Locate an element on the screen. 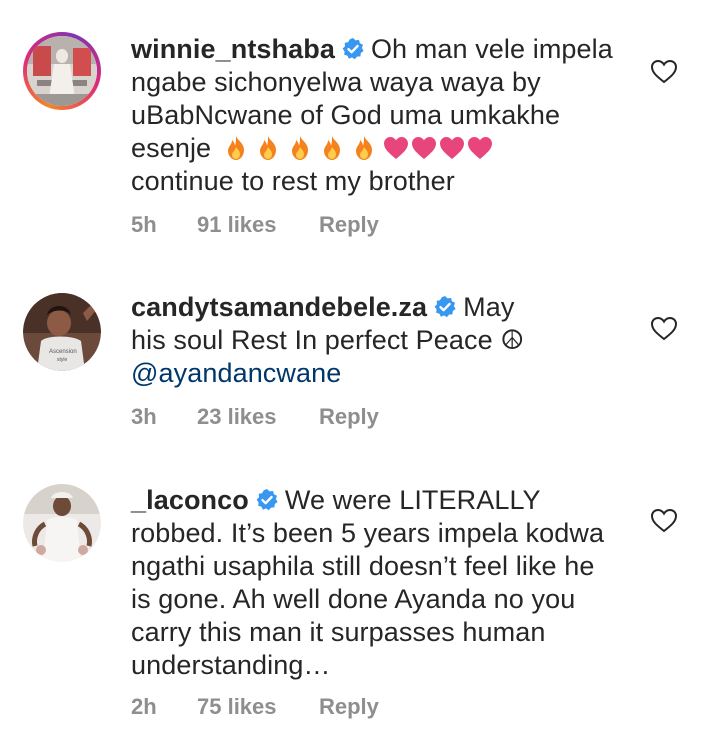  comment-line: Oh man vele impela is located at coordinates (491, 49).